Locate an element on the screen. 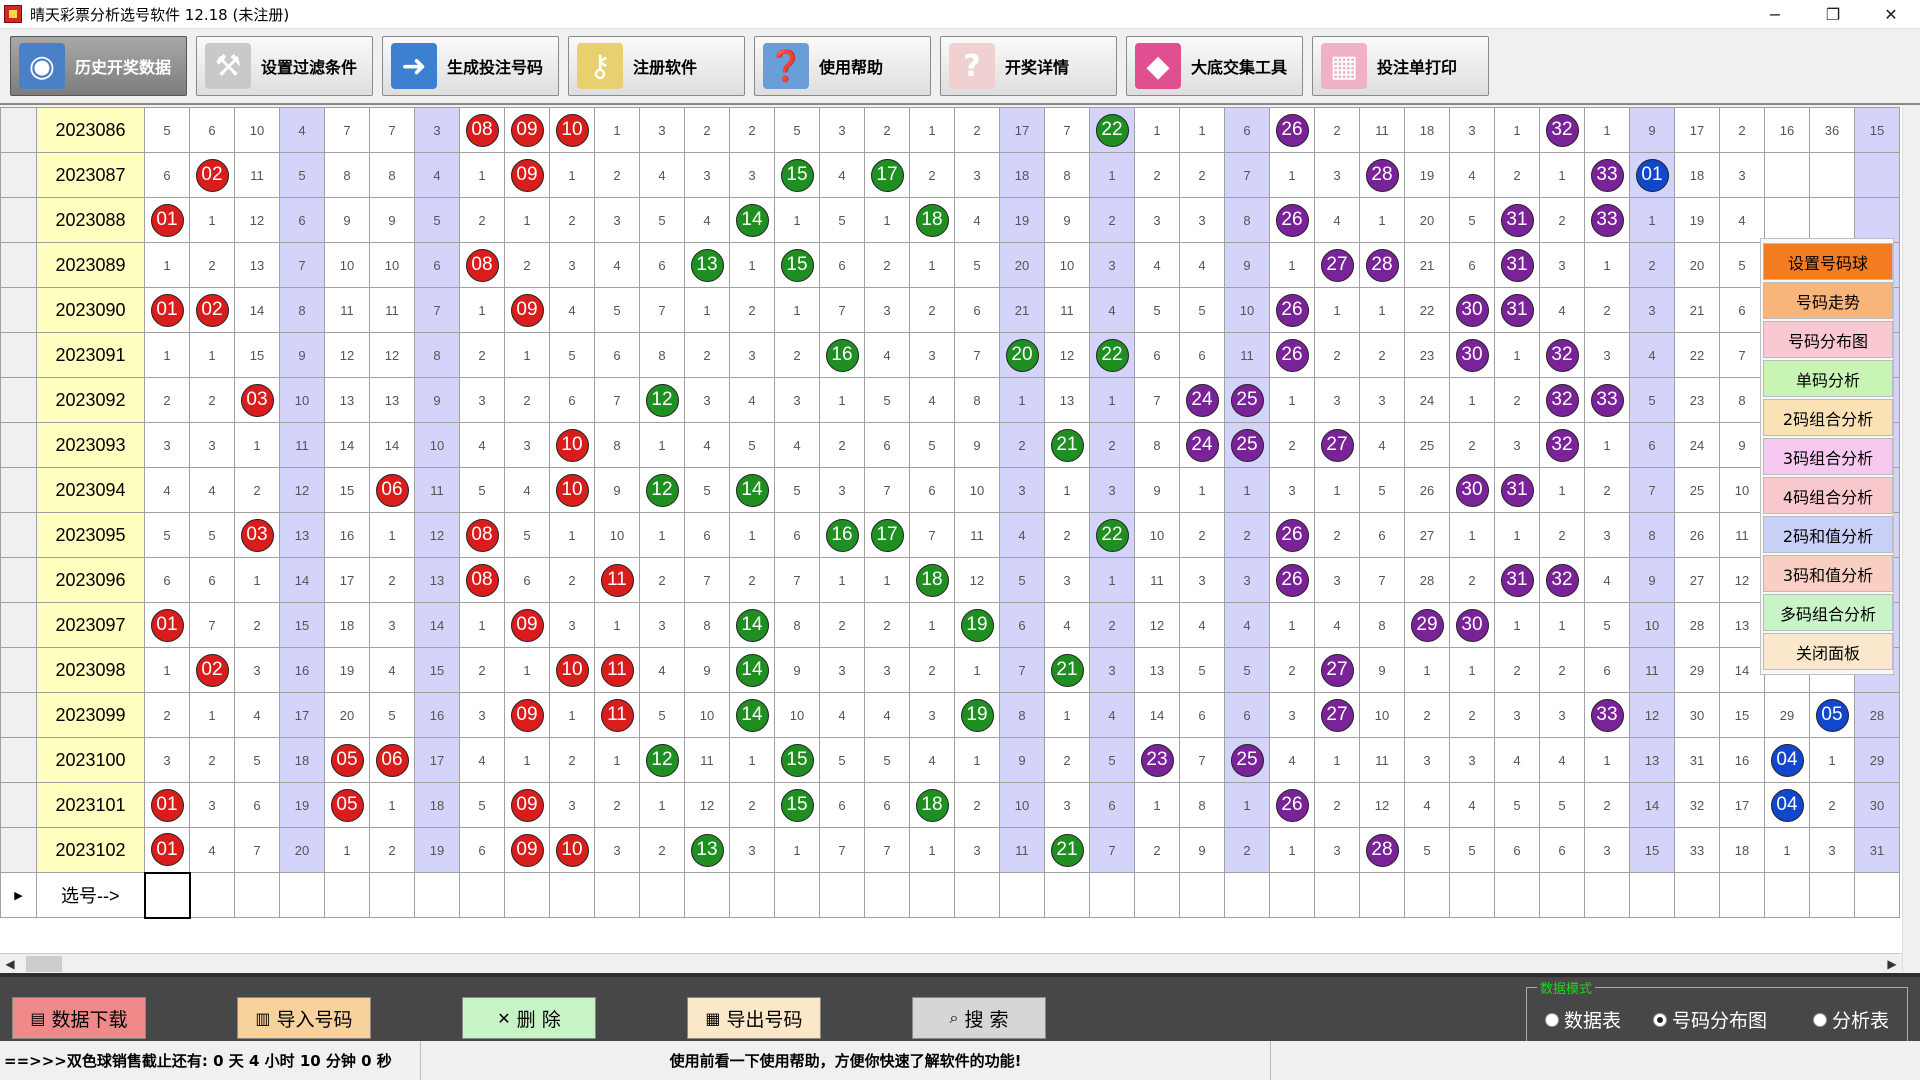 This screenshot has height=1080, width=1920. grid-cell: 16 is located at coordinates (437, 715).